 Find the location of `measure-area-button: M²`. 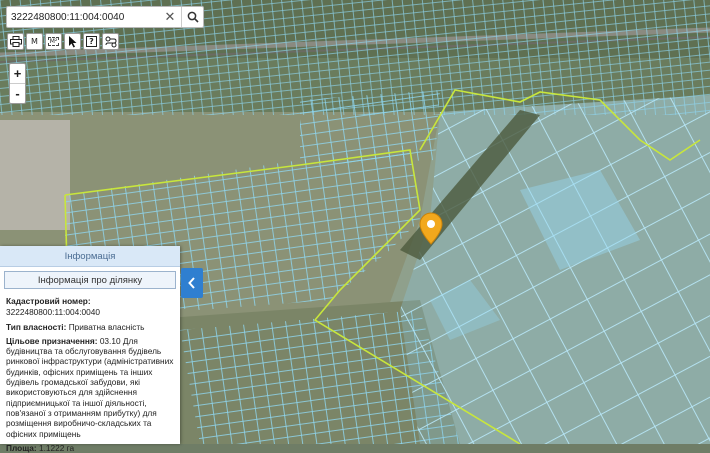

measure-area-button: M² is located at coordinates (53, 41).